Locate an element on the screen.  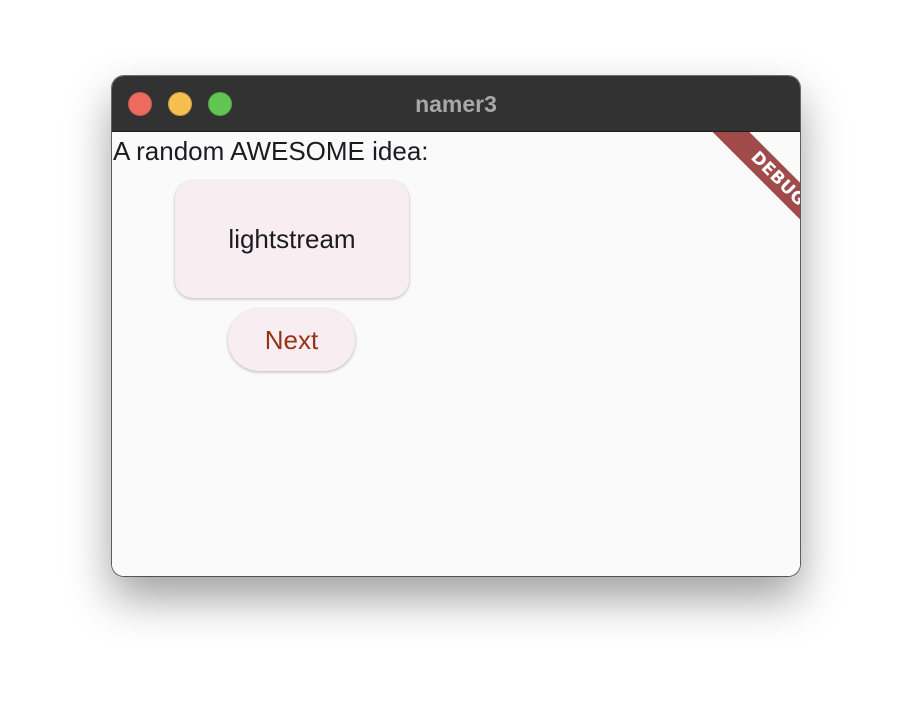
word-pair-card: lightstream is located at coordinates (292, 239).